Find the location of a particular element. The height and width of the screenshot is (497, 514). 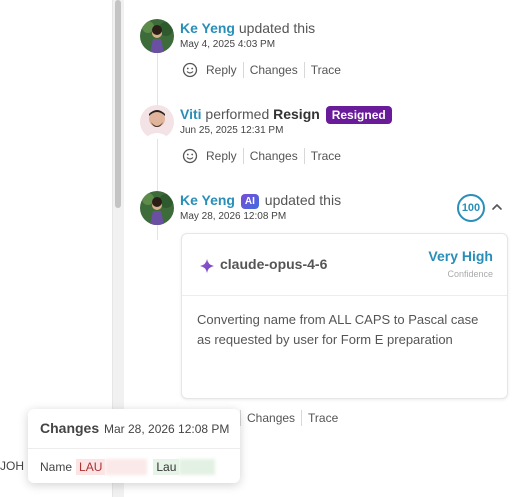

model-name: claude-opus-4-6 is located at coordinates (274, 264).